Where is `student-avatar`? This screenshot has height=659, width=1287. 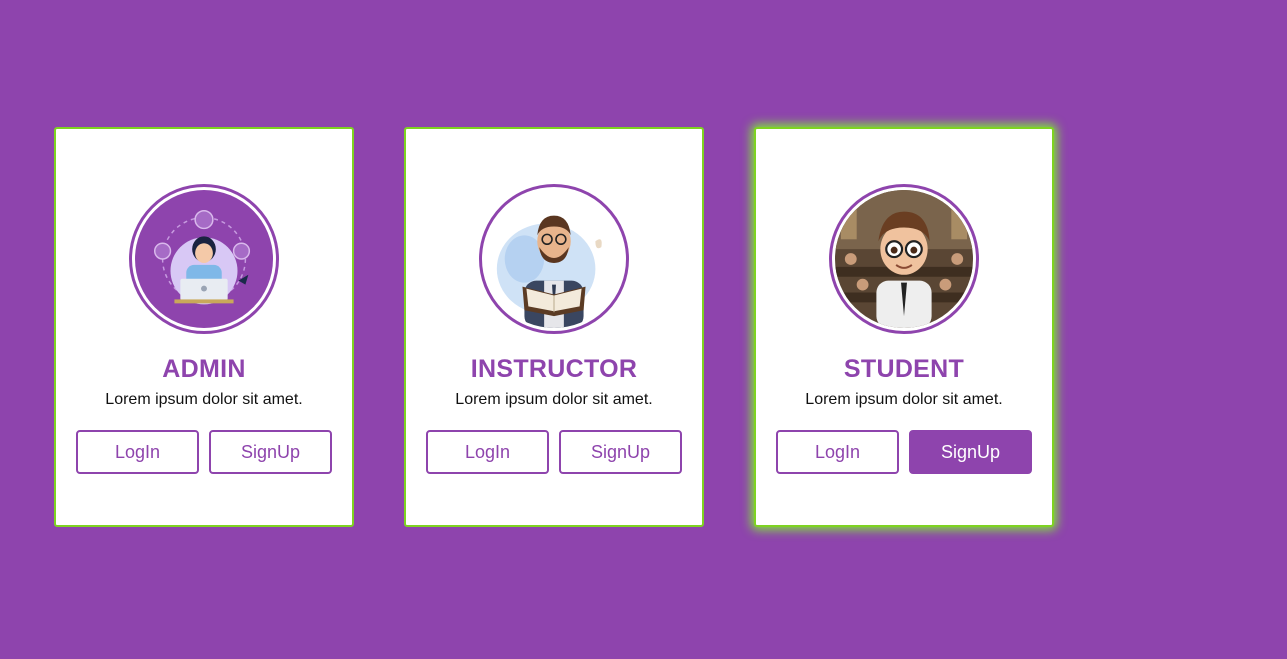
student-avatar is located at coordinates (904, 259).